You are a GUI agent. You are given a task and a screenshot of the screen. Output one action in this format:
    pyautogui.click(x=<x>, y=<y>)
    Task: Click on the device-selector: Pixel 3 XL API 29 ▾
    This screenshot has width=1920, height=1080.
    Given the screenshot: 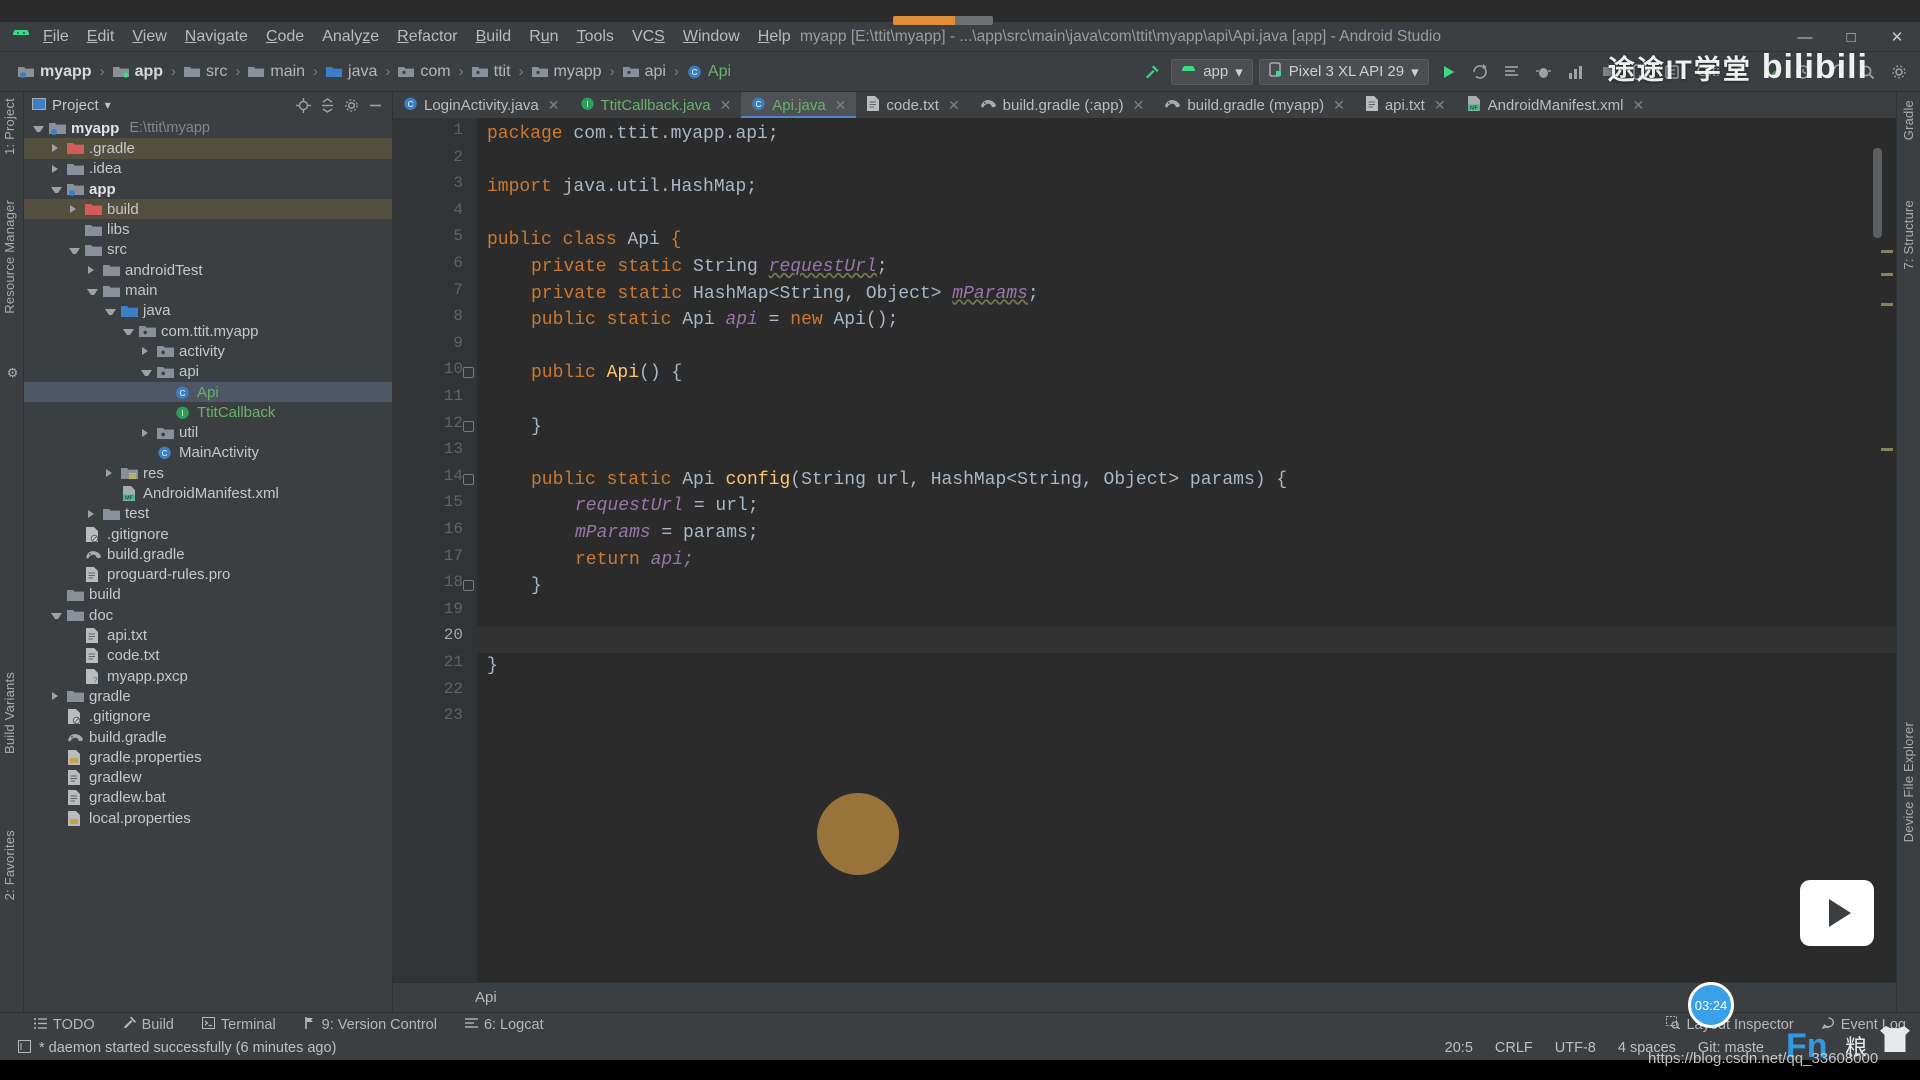 What is the action you would take?
    pyautogui.click(x=1343, y=71)
    